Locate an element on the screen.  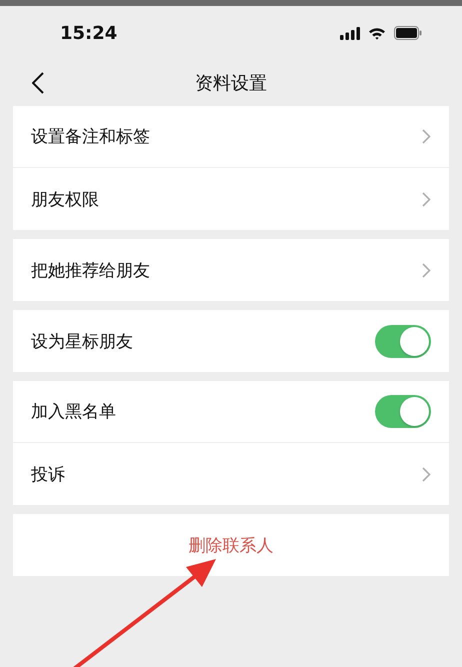
settings-row: 朋友权限 is located at coordinates (231, 199).